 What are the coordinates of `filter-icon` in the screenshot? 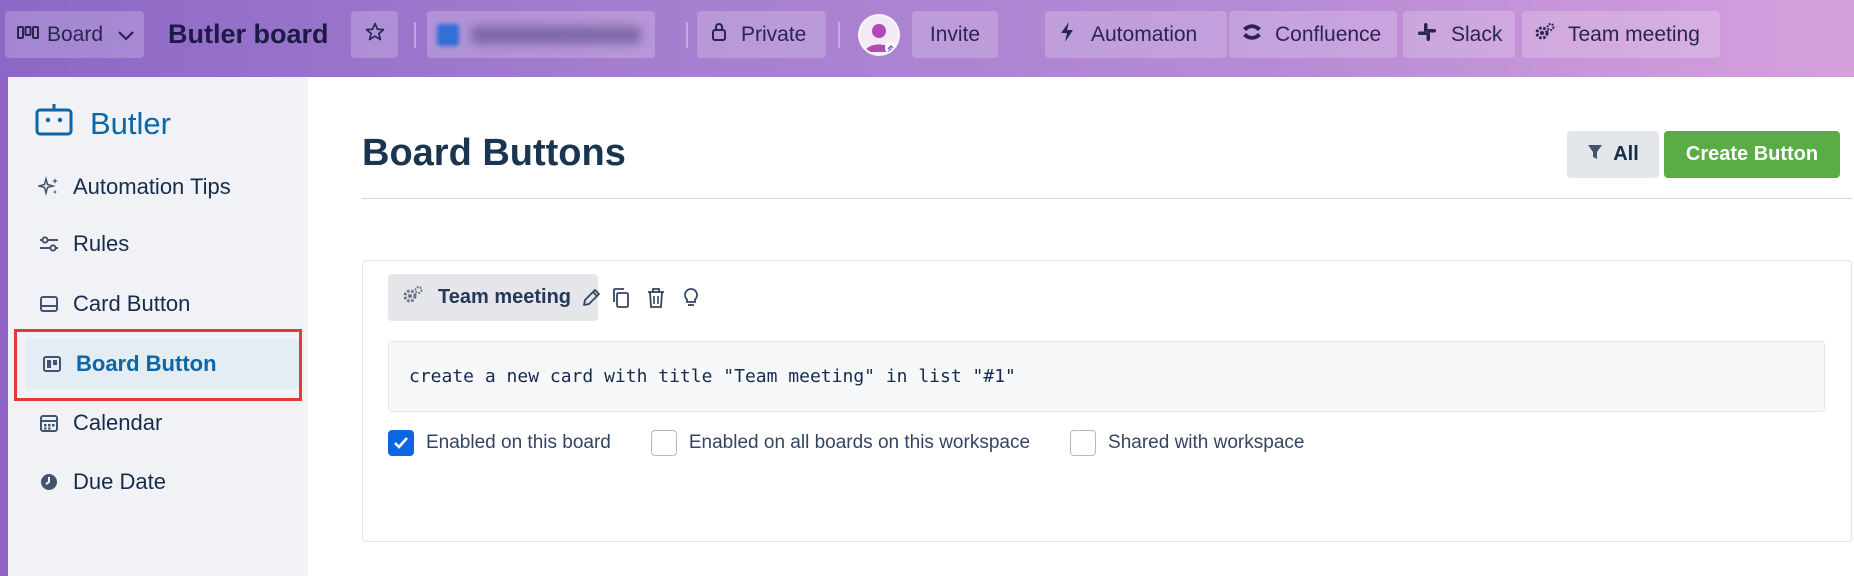 It's located at (1595, 155).